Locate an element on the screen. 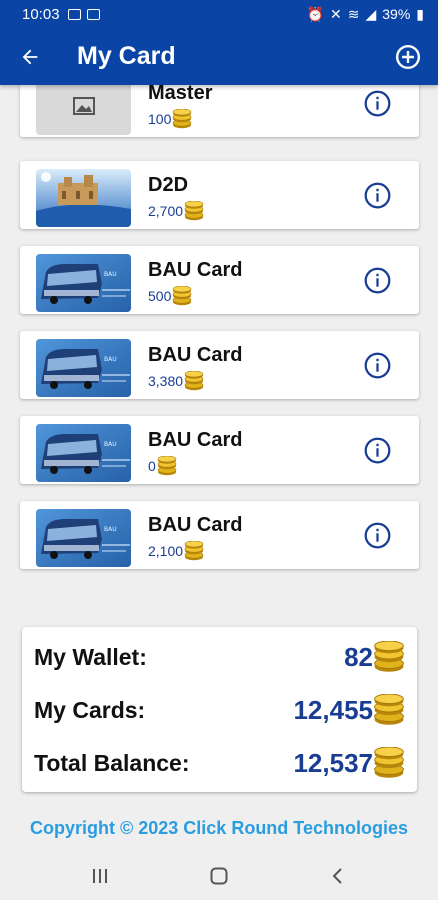  card-name: Master is located at coordinates (180, 94).